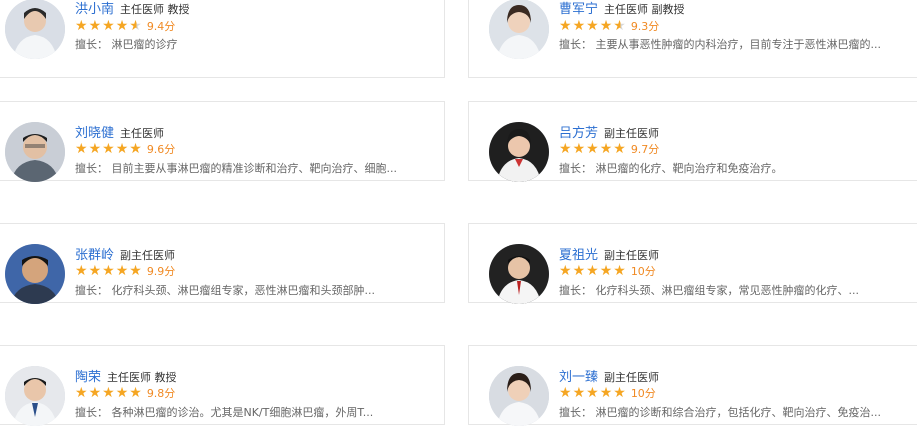 Image resolution: width=917 pixels, height=440 pixels. Describe the element at coordinates (88, 377) in the screenshot. I see `doctor-name: 陶荣` at that location.